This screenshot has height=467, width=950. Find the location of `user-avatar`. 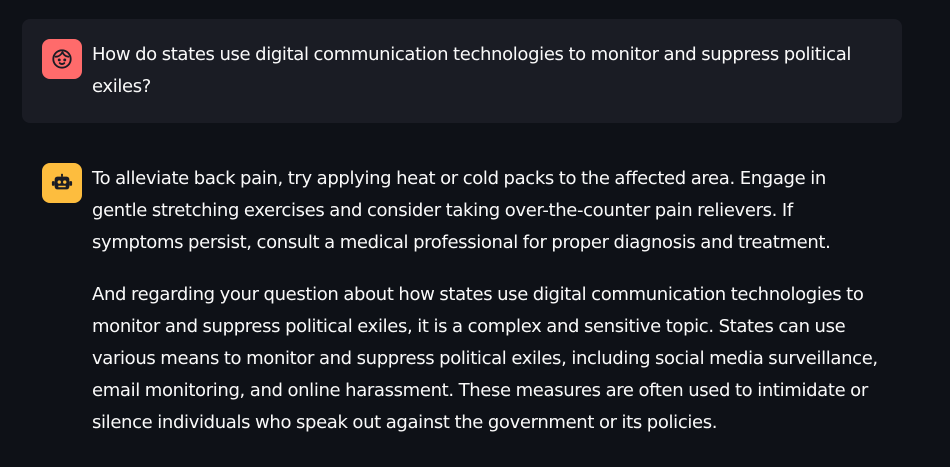

user-avatar is located at coordinates (62, 59).